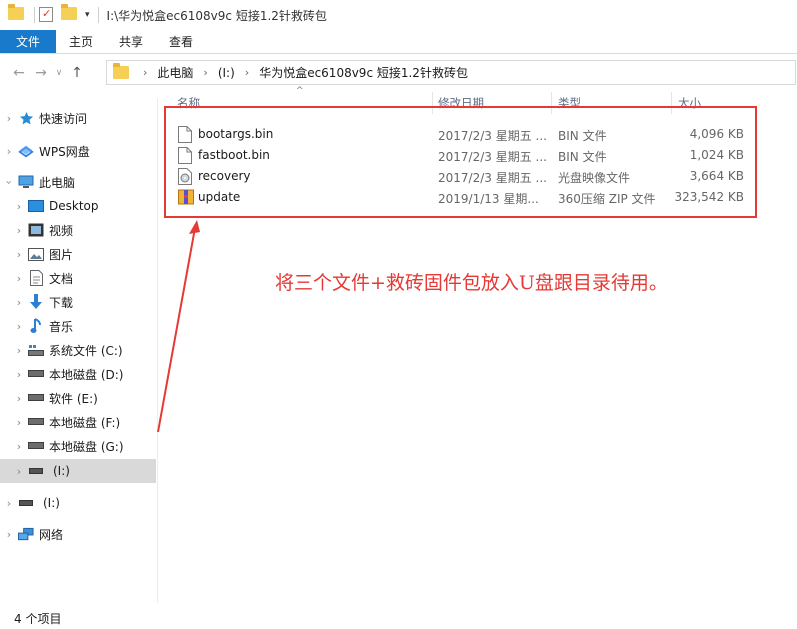 The height and width of the screenshot is (629, 797). I want to click on tab-share: 共享, so click(131, 41).